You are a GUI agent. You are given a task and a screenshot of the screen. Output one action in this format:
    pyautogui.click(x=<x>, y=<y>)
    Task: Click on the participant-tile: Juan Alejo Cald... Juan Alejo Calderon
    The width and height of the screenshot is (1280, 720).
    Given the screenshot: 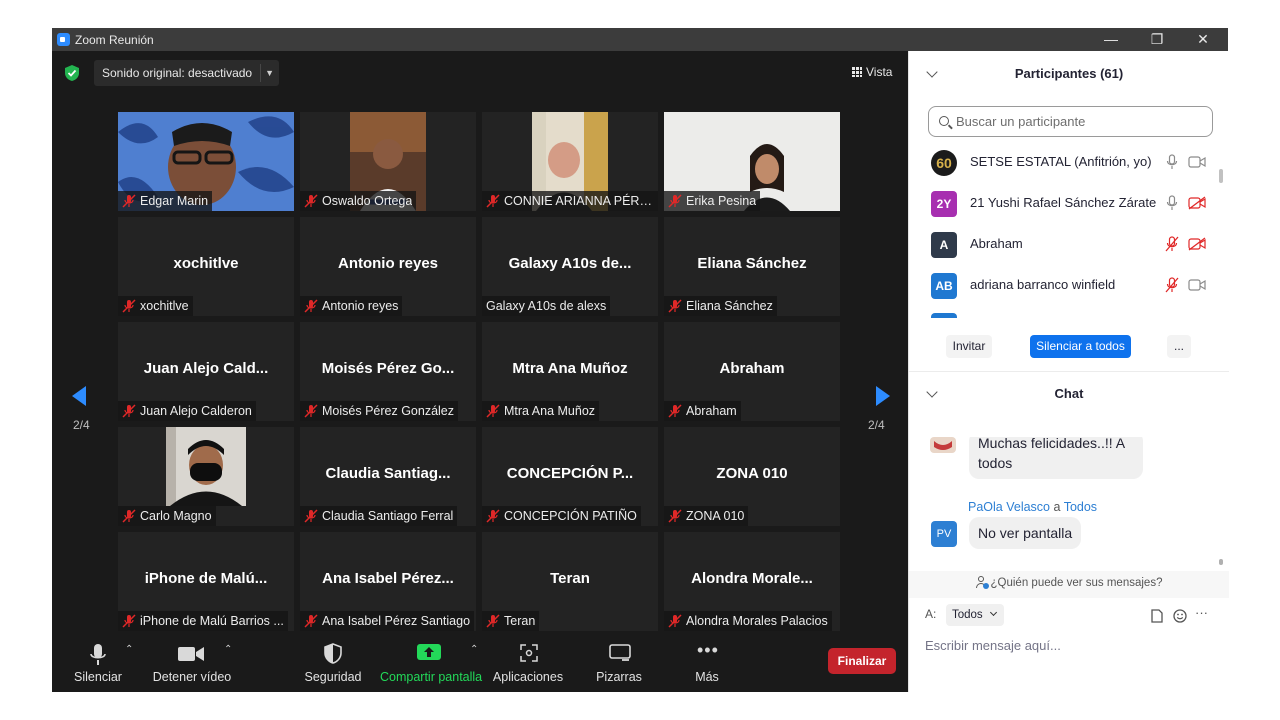 What is the action you would take?
    pyautogui.click(x=206, y=371)
    